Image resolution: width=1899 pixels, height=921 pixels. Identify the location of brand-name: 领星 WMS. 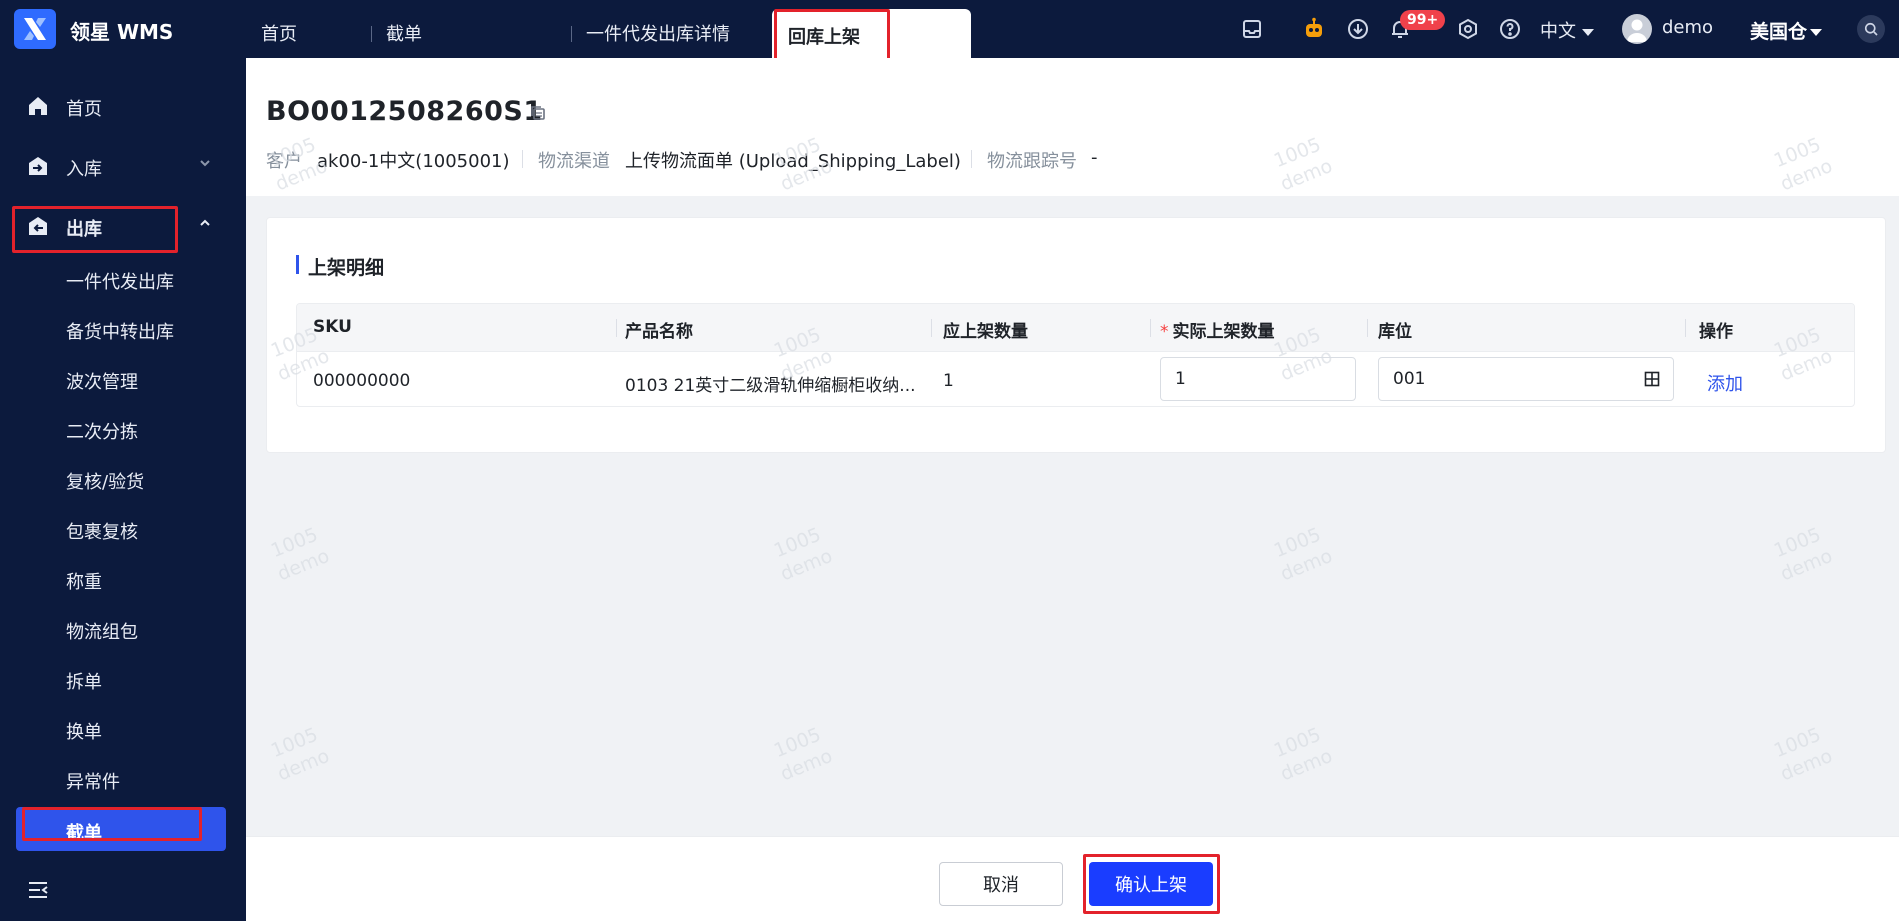
(122, 32).